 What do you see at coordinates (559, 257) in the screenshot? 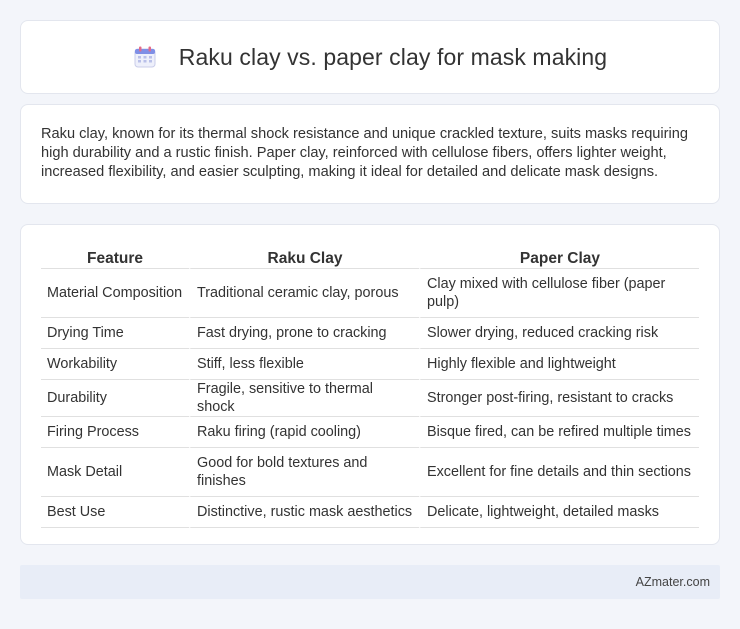
I see `column-header-paper-clay: Paper Clay` at bounding box center [559, 257].